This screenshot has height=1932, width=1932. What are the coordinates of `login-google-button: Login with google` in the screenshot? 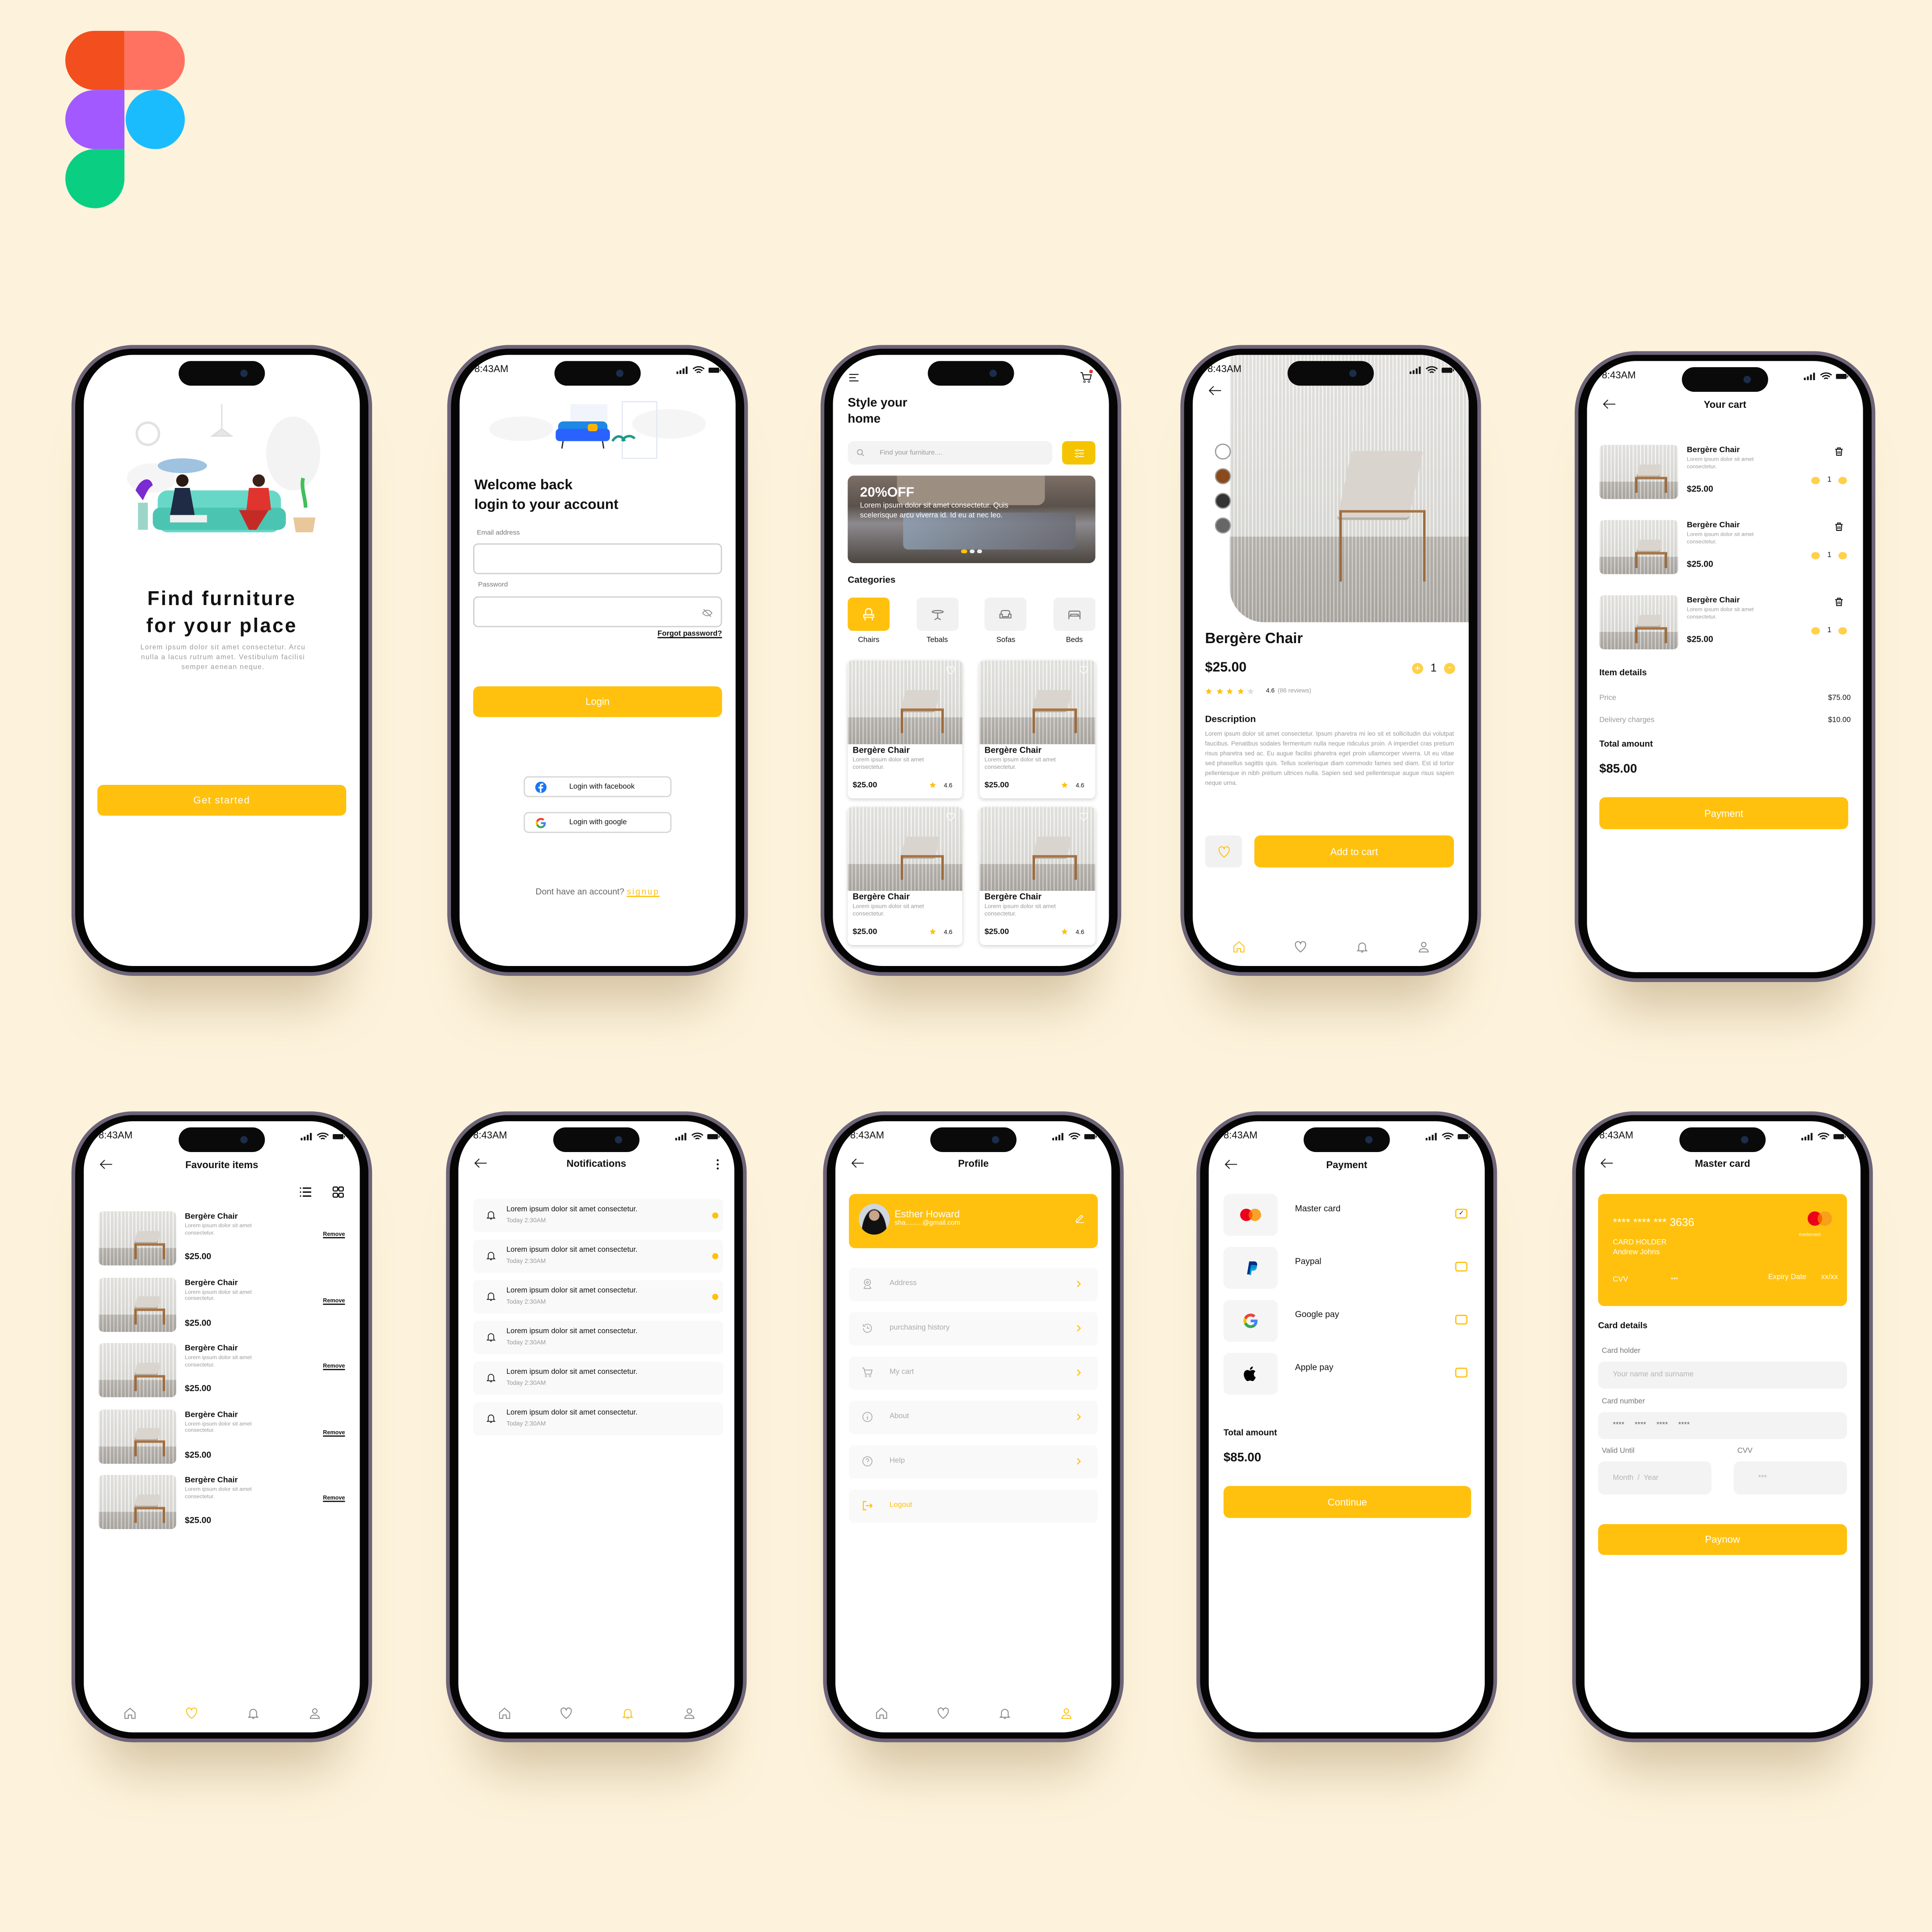 It's located at (597, 822).